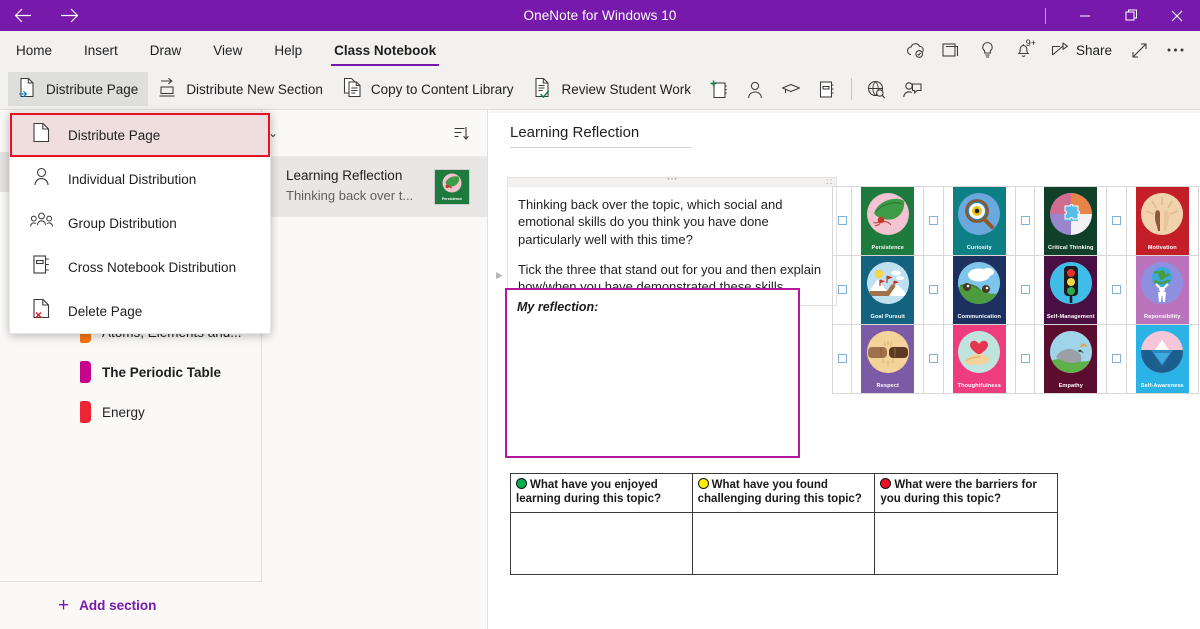 The width and height of the screenshot is (1200, 629). What do you see at coordinates (755, 89) in the screenshot?
I see `manage-students-icon` at bounding box center [755, 89].